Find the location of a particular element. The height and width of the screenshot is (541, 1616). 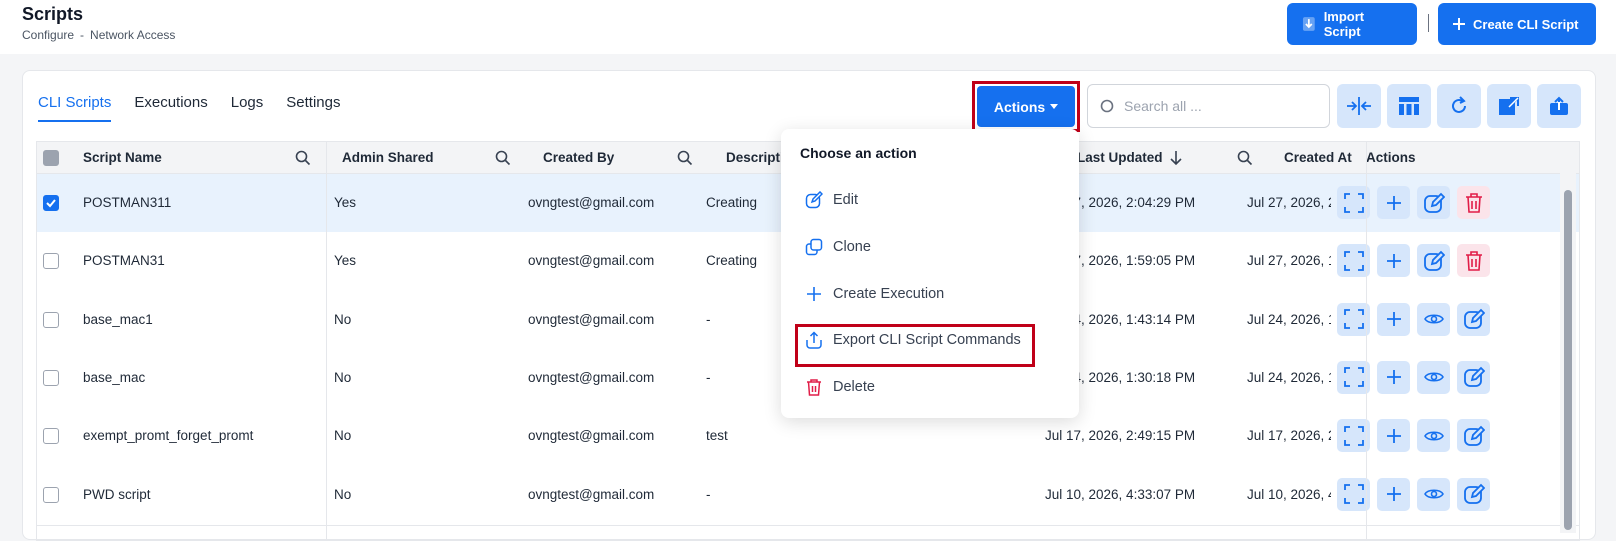

column-header-created-by: Created By is located at coordinates (578, 158).